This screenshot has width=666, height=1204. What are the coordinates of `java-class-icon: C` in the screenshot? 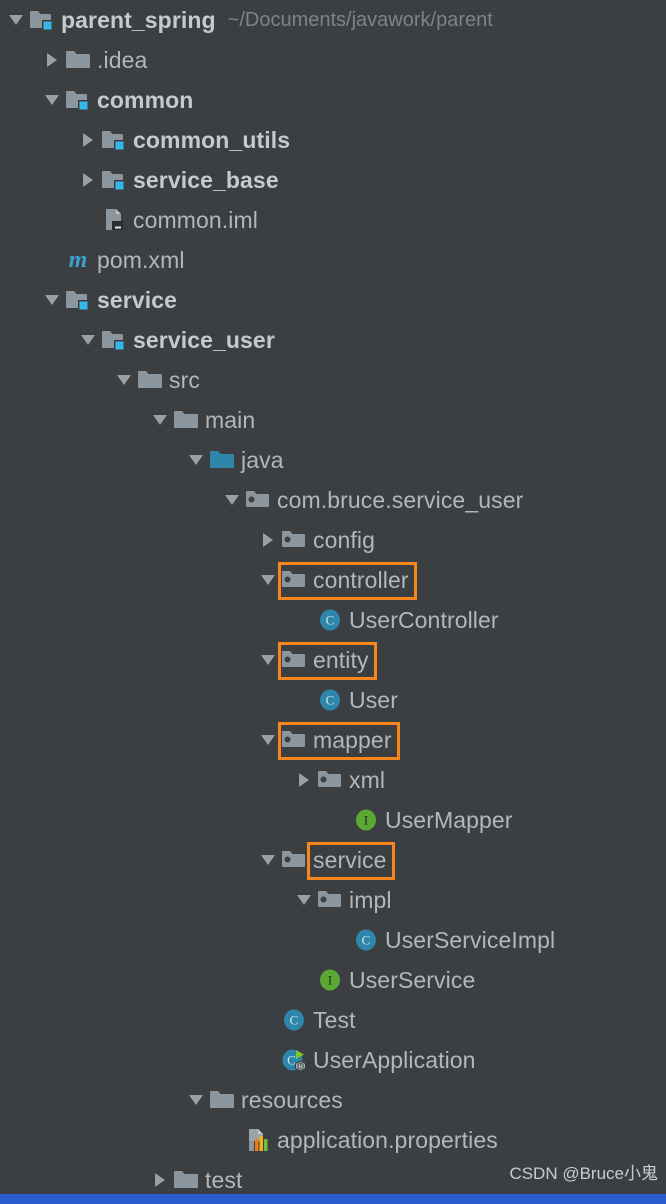 It's located at (330, 700).